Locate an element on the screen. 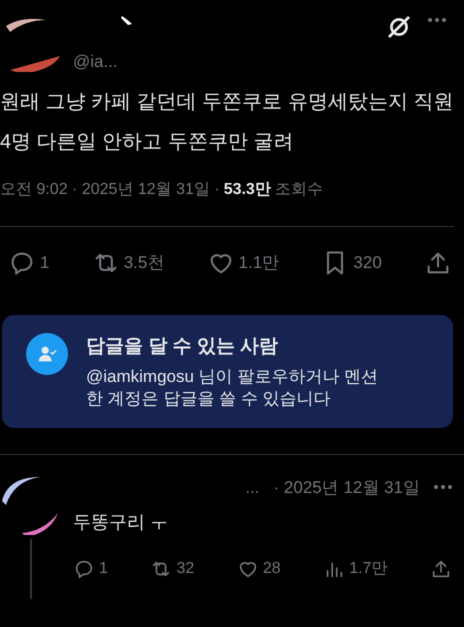 The width and height of the screenshot is (464, 627). bookmark-button: 320 is located at coordinates (351, 263).